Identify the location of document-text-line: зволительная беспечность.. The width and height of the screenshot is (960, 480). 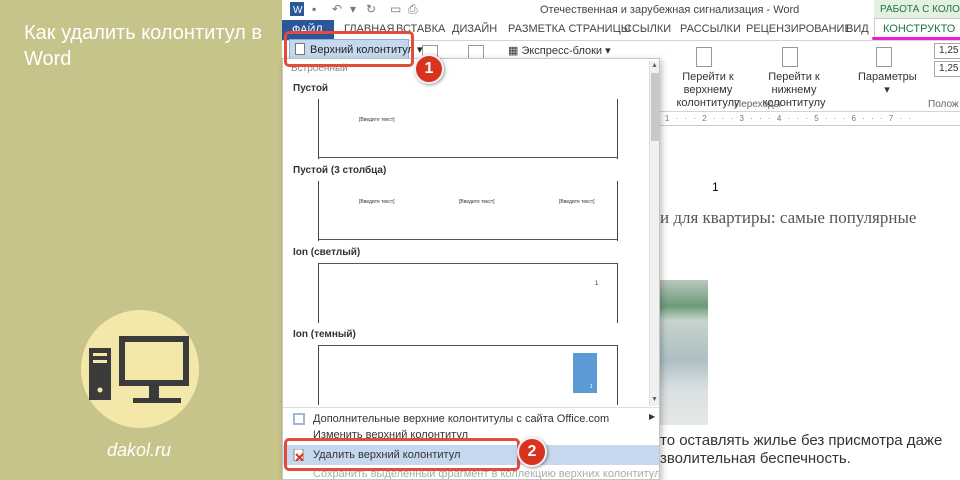
(755, 458).